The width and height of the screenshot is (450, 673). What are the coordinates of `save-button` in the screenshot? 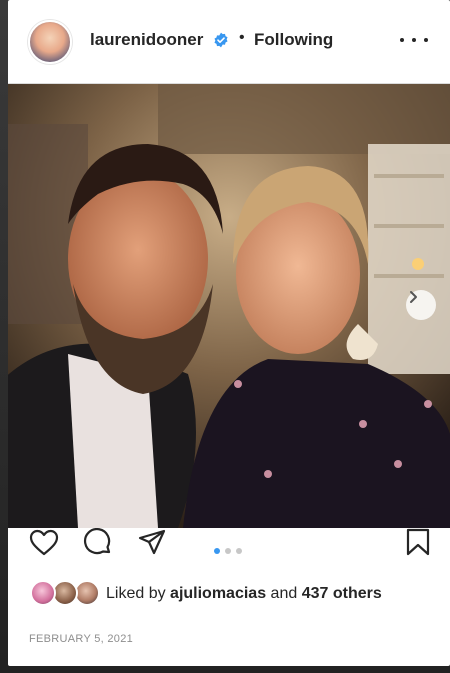 It's located at (418, 542).